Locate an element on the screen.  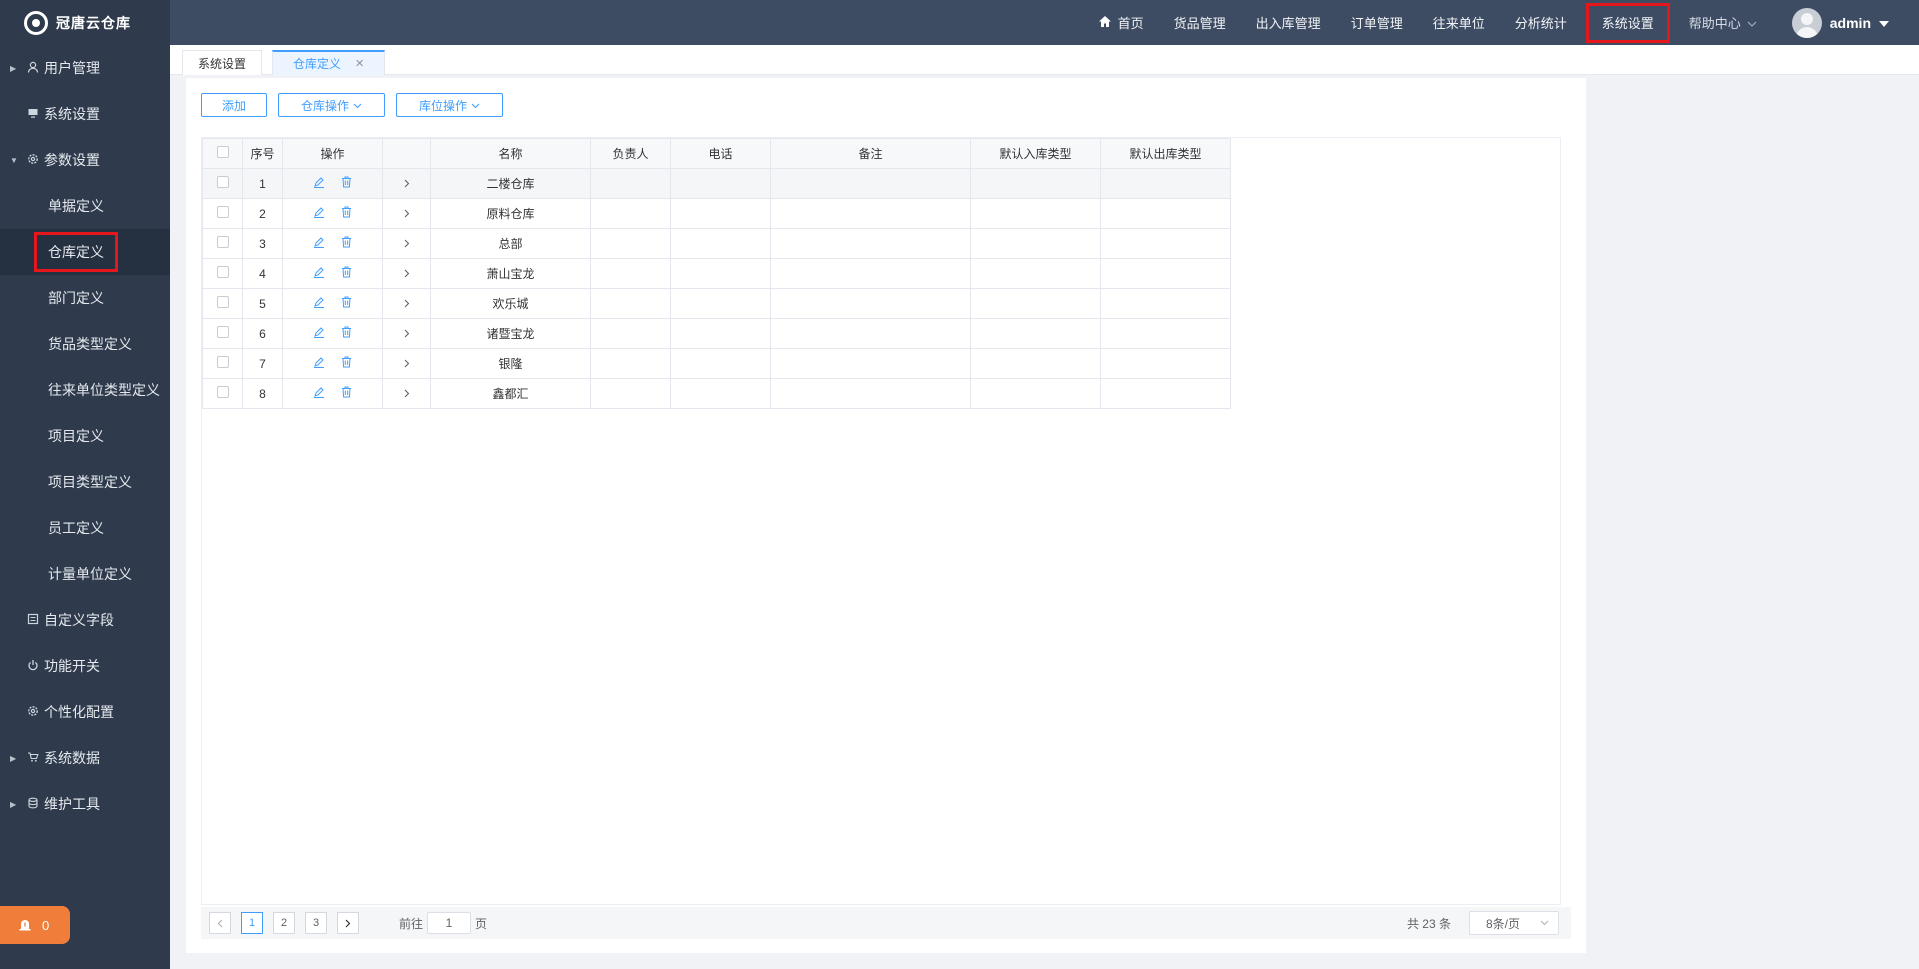
sidebar-item-system-settings: 系统设置 is located at coordinates (85, 114).